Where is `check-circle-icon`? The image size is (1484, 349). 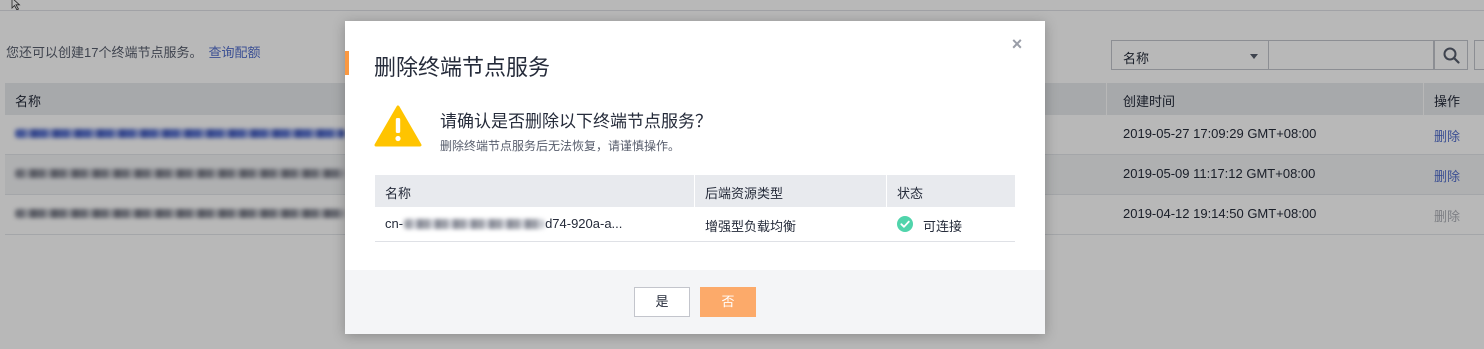 check-circle-icon is located at coordinates (905, 224).